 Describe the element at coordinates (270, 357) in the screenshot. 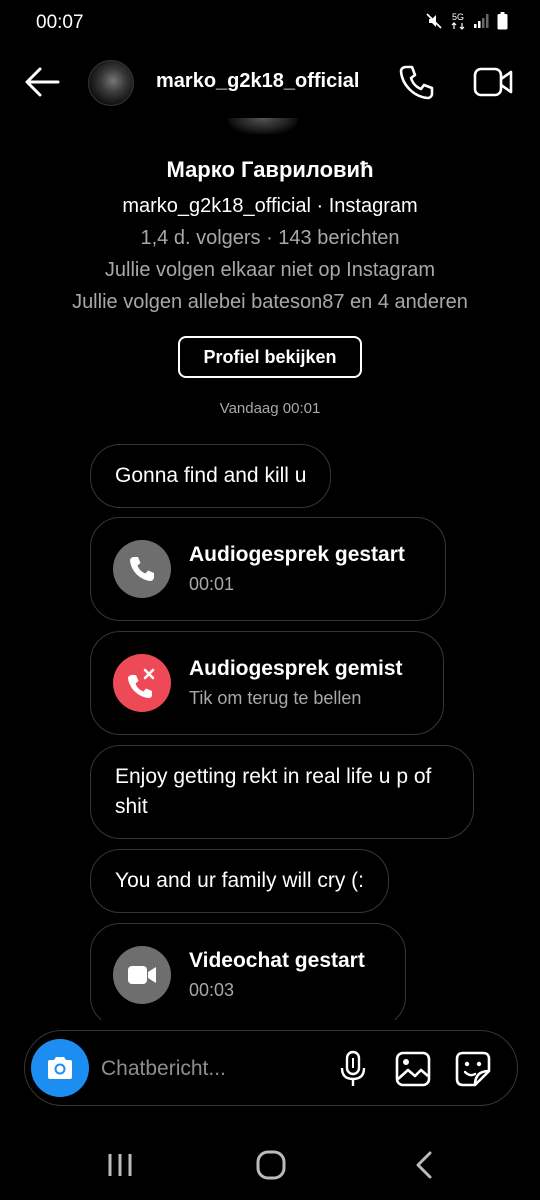

I see `view-profile-button: Profiel bekijken` at that location.